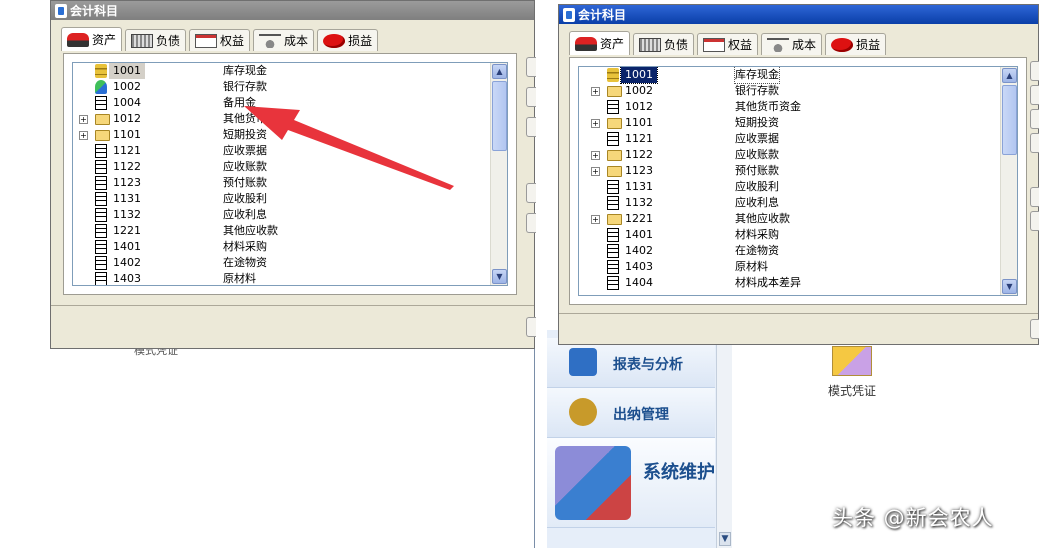 Image resolution: width=1039 pixels, height=548 pixels. I want to click on mode-voucher-shortcut: 模式凭证, so click(852, 372).